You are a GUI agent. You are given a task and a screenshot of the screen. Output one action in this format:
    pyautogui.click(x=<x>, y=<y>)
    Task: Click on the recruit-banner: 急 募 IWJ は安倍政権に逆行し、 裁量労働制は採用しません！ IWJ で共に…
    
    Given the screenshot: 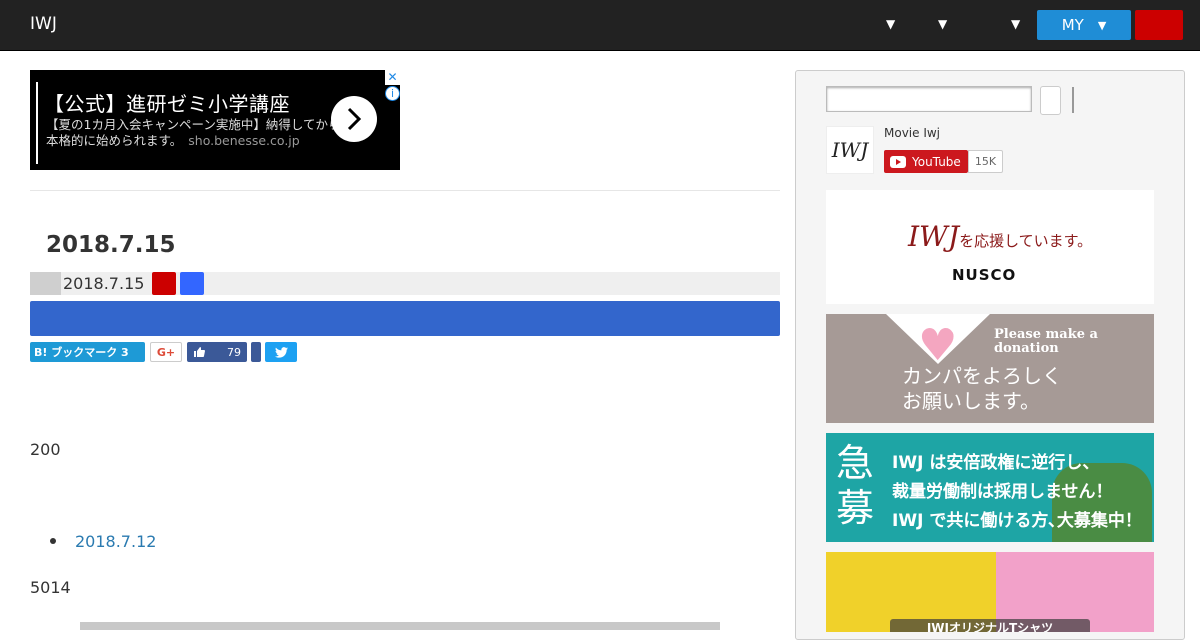 What is the action you would take?
    pyautogui.click(x=990, y=487)
    